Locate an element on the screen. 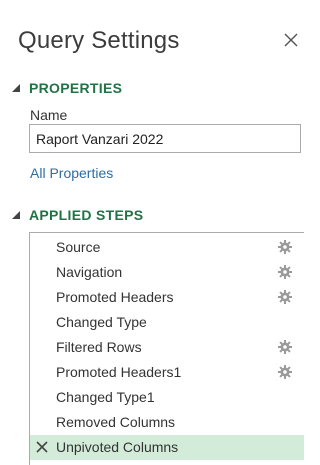 The image size is (320, 465). all-properties-link: All Properties is located at coordinates (71, 173).